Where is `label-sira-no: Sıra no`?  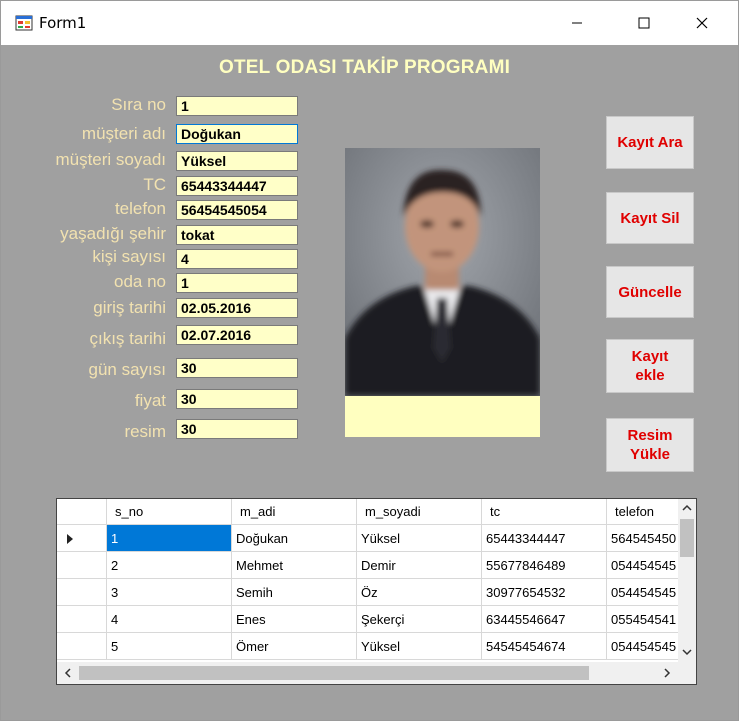 label-sira-no: Sıra no is located at coordinates (138, 104).